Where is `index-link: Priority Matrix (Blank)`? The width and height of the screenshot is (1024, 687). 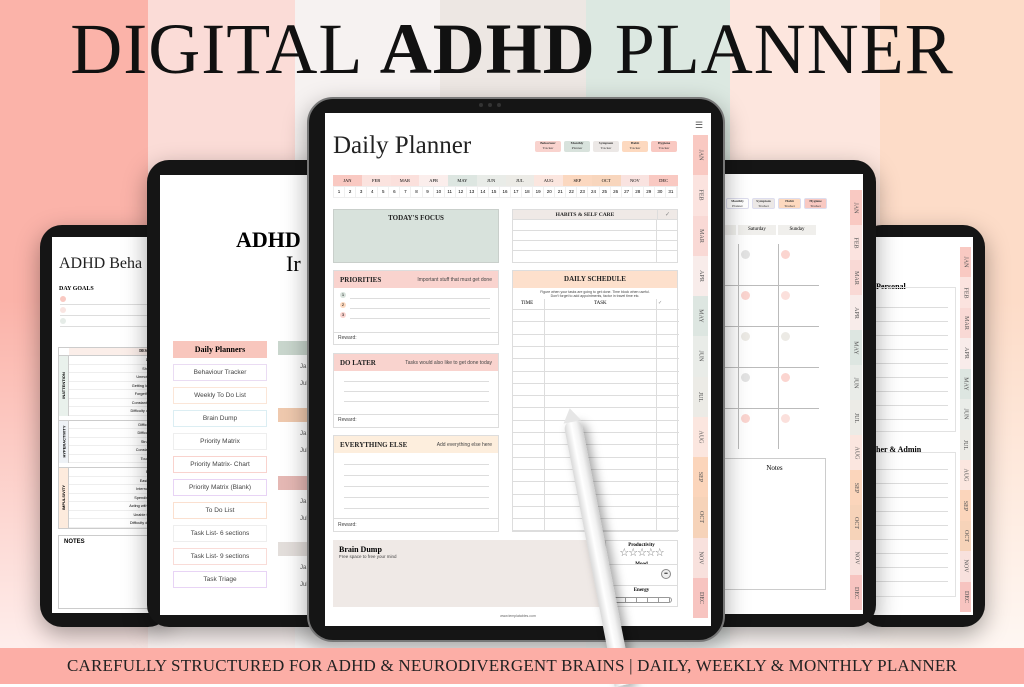
index-link: Priority Matrix (Blank) is located at coordinates (220, 487).